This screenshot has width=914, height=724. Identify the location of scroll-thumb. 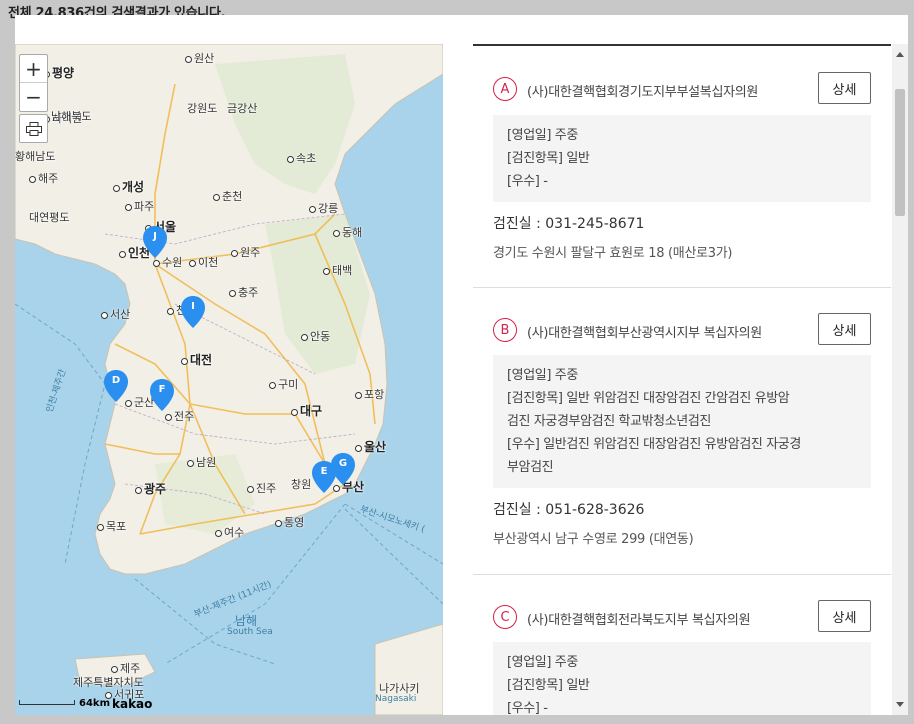
(900, 152).